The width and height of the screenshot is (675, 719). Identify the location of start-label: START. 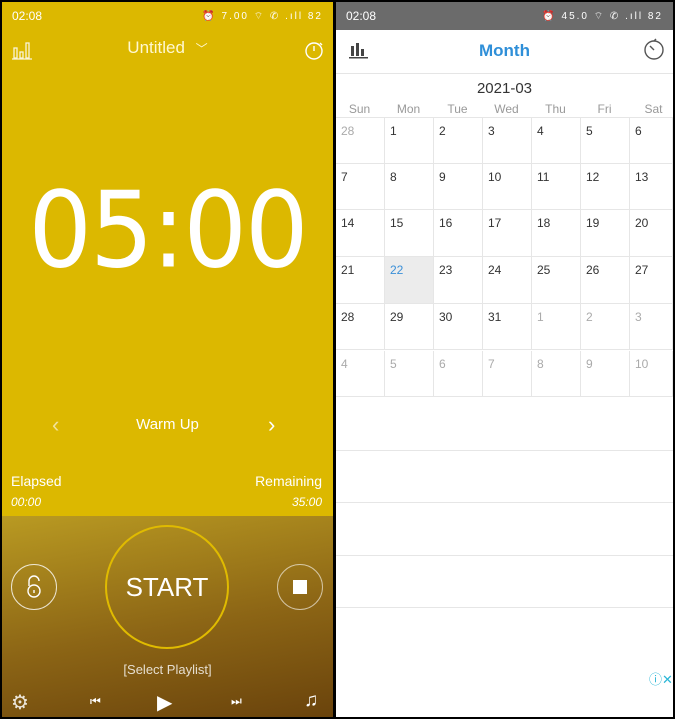
(167, 586).